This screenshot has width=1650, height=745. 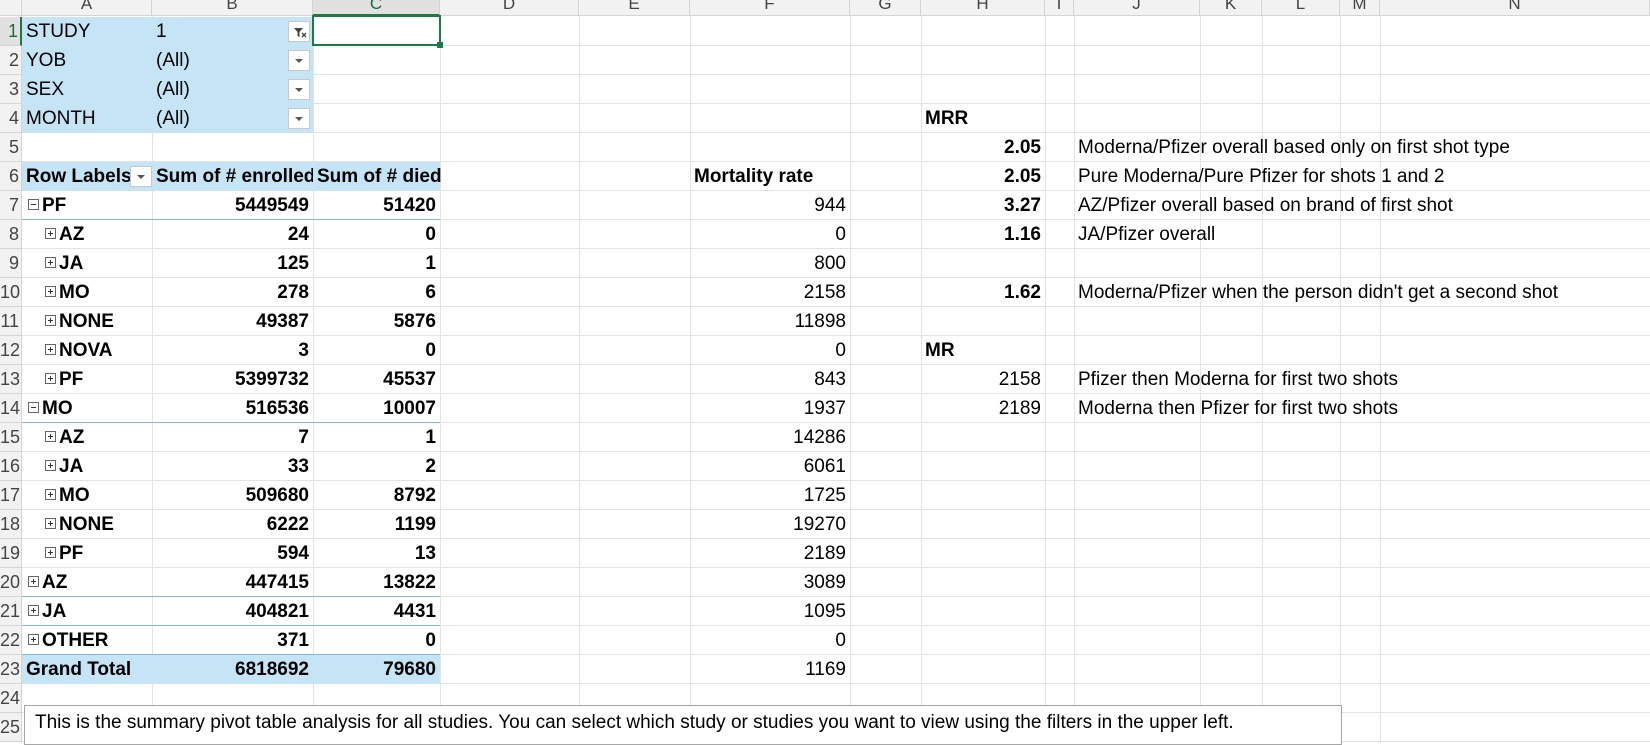 I want to click on mrr-value: 3.27, so click(x=983, y=205).